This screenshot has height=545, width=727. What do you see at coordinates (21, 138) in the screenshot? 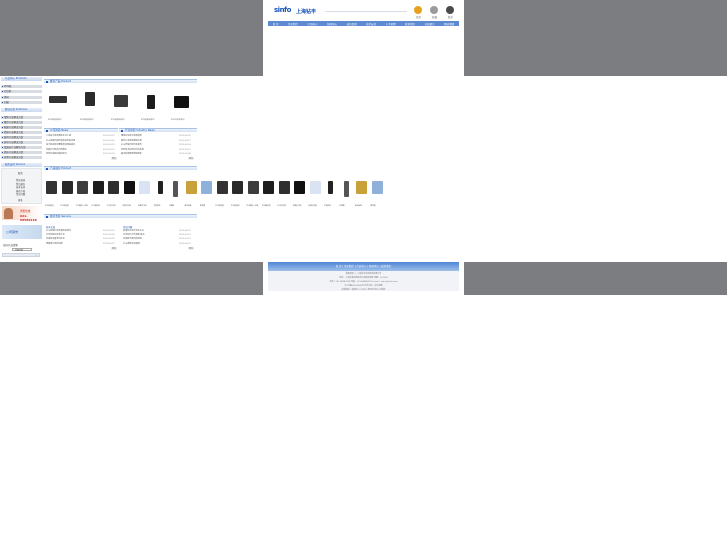
I see `sidebar-solution-pharmacy: 医药行业解决方案` at bounding box center [21, 138].